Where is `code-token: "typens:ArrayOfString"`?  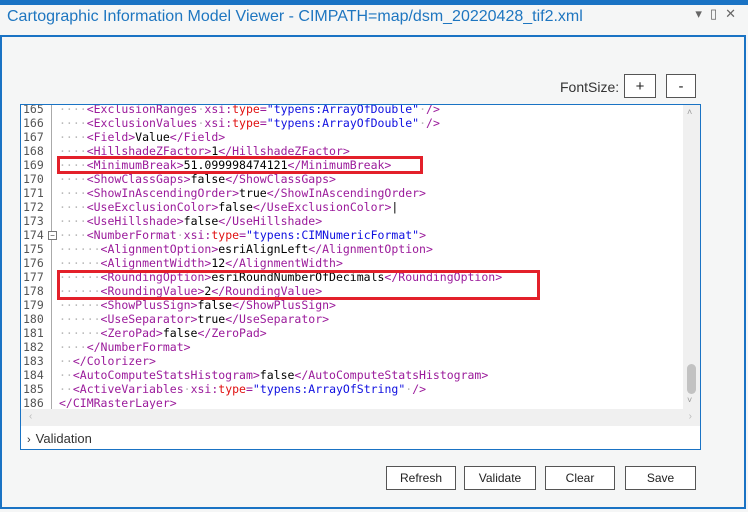
code-token: "typens:ArrayOfString" is located at coordinates (329, 389).